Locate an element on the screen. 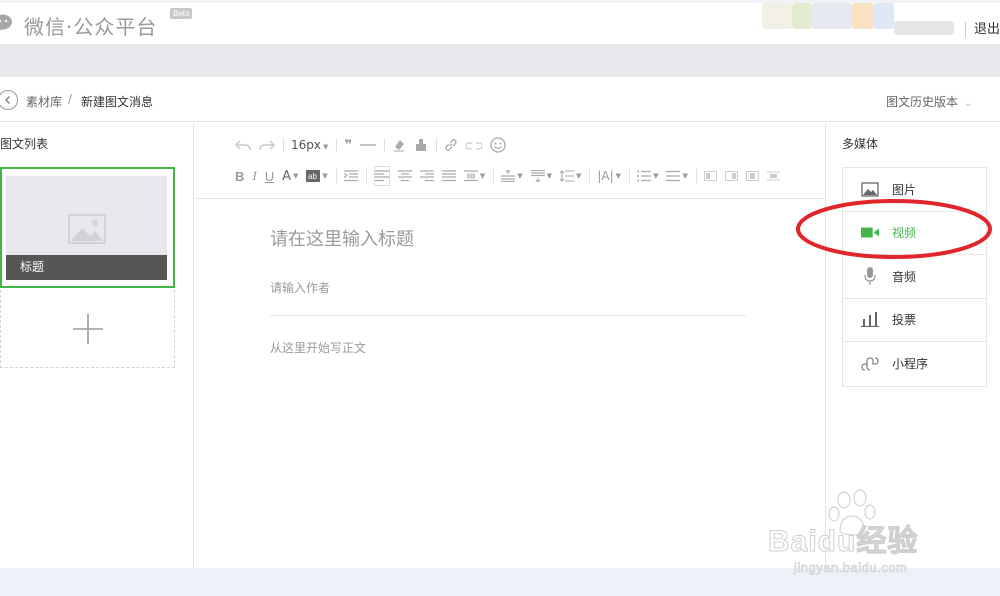 This screenshot has height=596, width=1000. media-item-label: 投票 is located at coordinates (904, 320).